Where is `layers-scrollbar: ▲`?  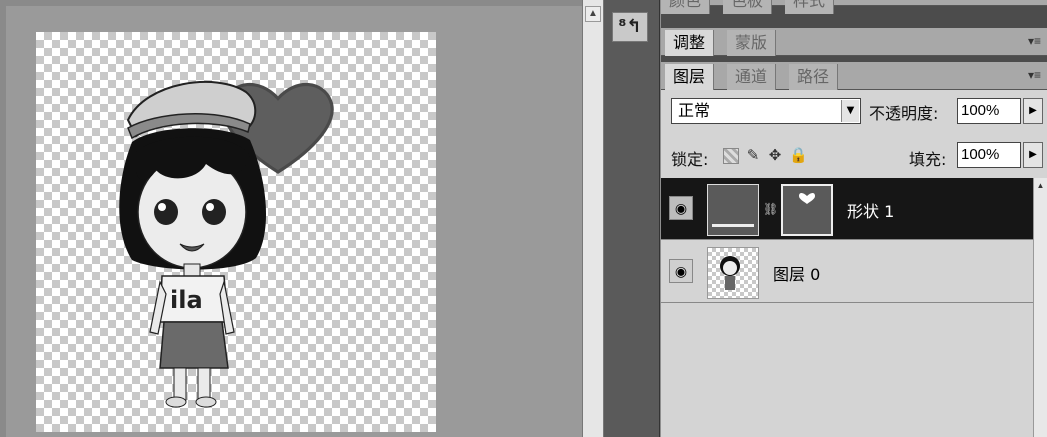
layers-scrollbar: ▲ is located at coordinates (1040, 307).